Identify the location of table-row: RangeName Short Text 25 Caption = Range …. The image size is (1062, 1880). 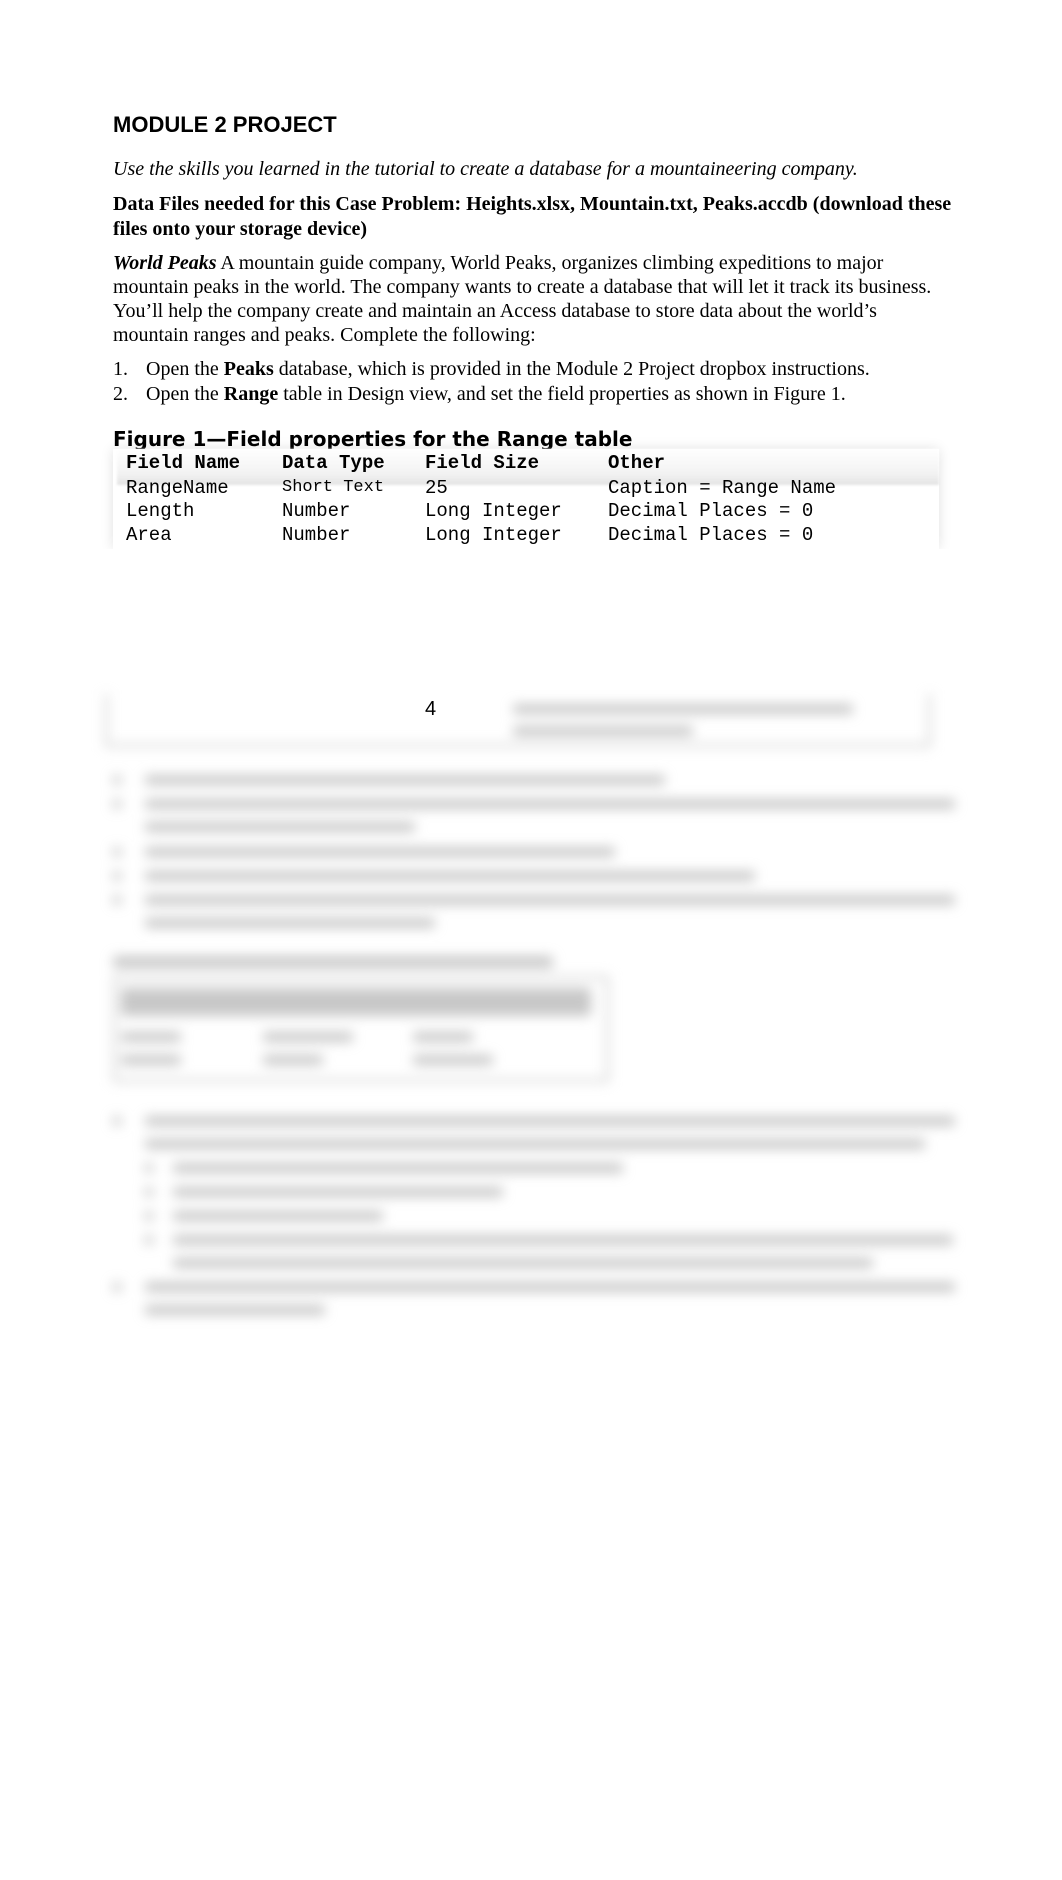
(481, 487).